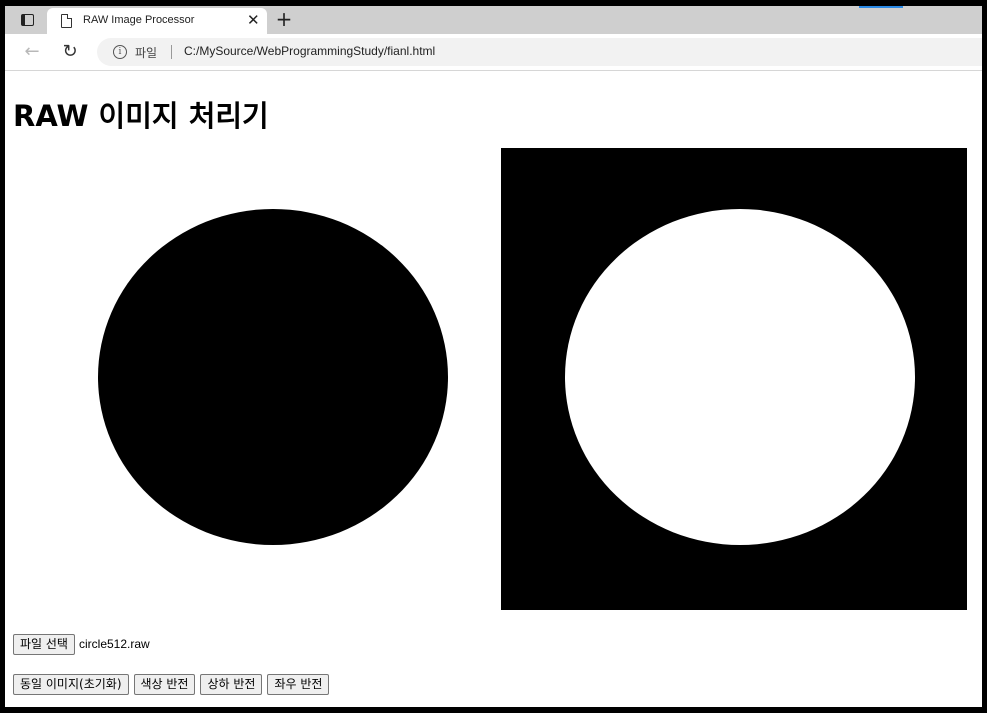 The width and height of the screenshot is (987, 713). Describe the element at coordinates (44, 644) in the screenshot. I see `choose-file-button: 파일 선택` at that location.